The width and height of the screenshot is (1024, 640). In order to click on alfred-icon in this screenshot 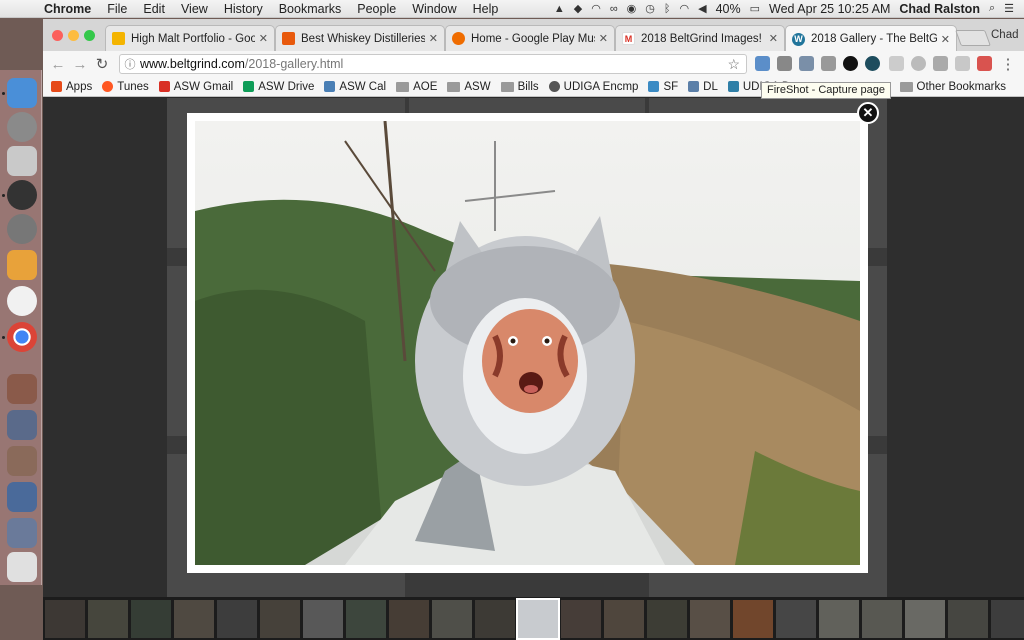, I will do `click(22, 195)`.